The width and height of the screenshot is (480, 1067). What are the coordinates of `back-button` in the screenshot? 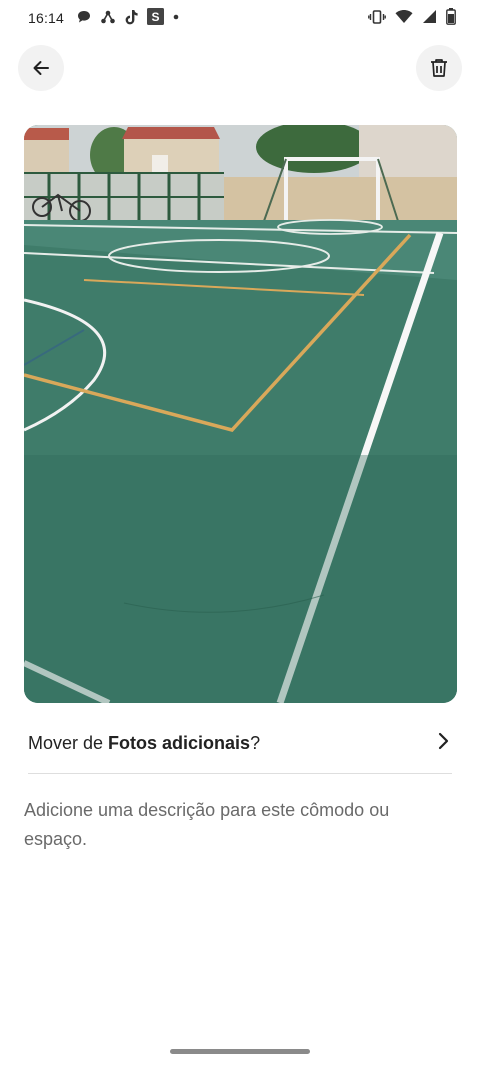 It's located at (41, 68).